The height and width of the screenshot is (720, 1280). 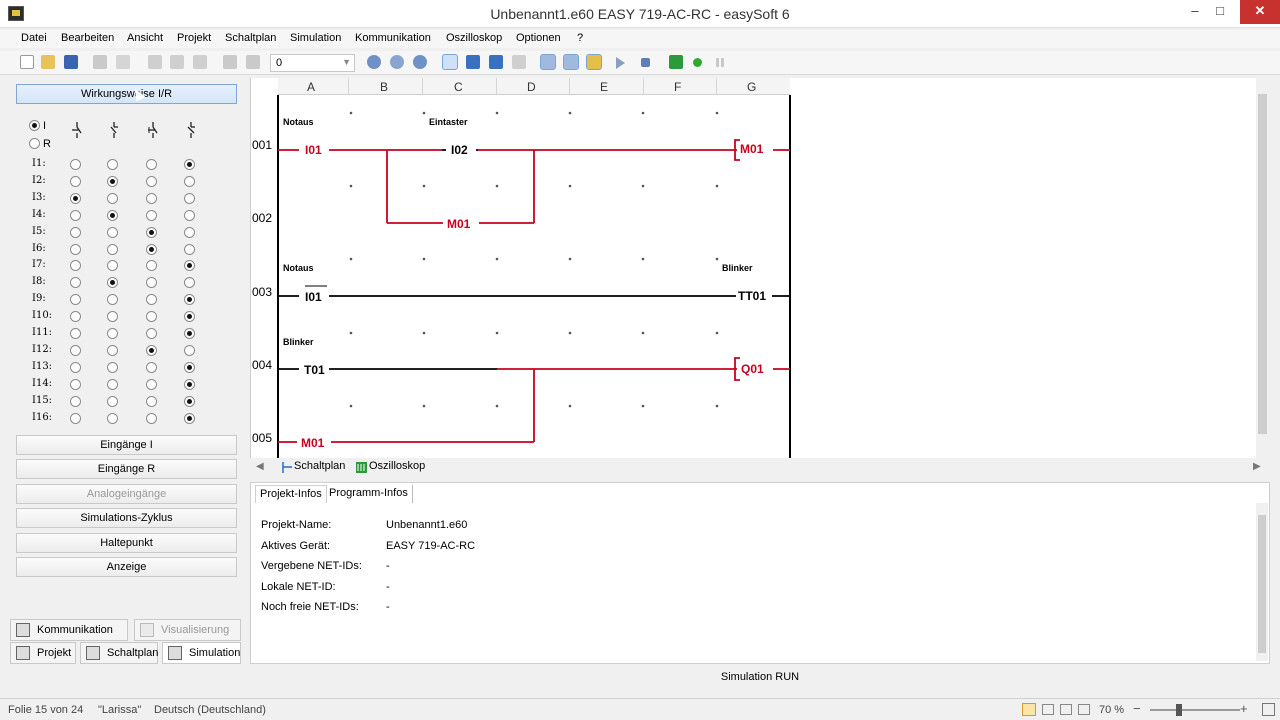 I want to click on tab-schaltplan-view: Schaltplan, so click(x=312, y=468).